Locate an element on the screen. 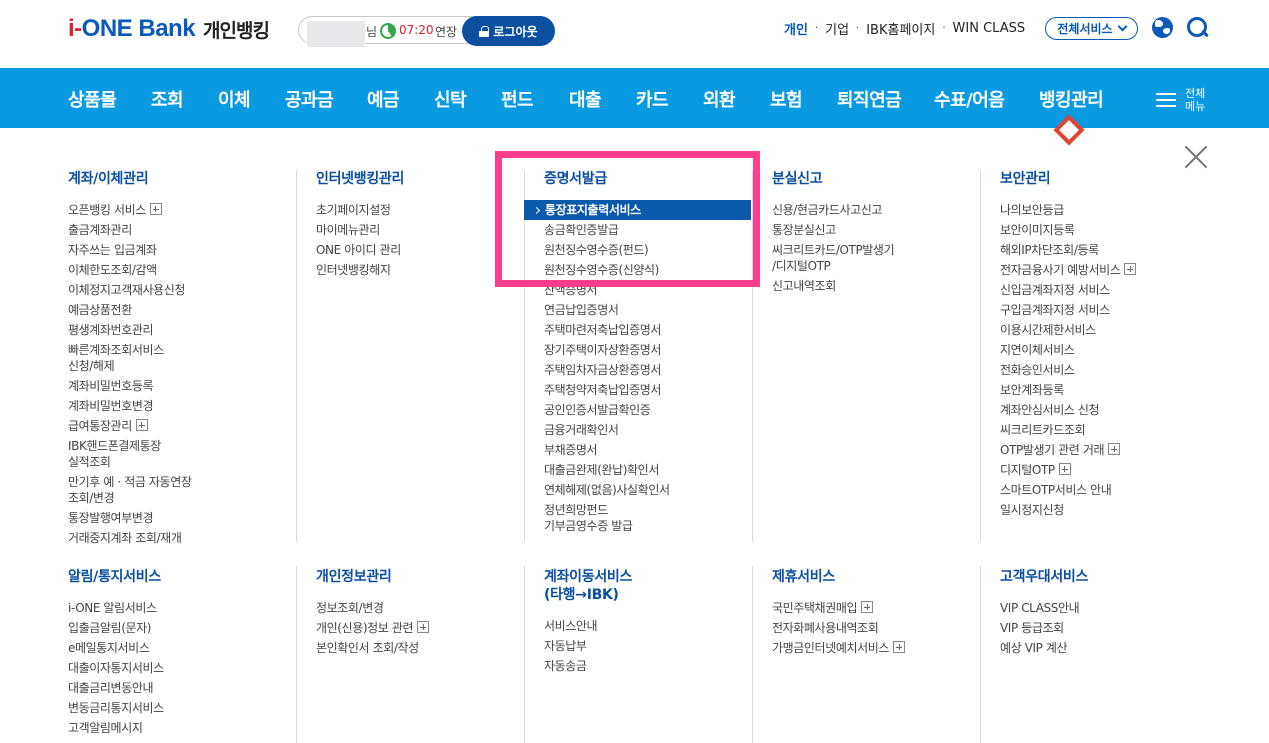 This screenshot has height=743, width=1269. menu-section-title: 제휴서비스 is located at coordinates (879, 577).